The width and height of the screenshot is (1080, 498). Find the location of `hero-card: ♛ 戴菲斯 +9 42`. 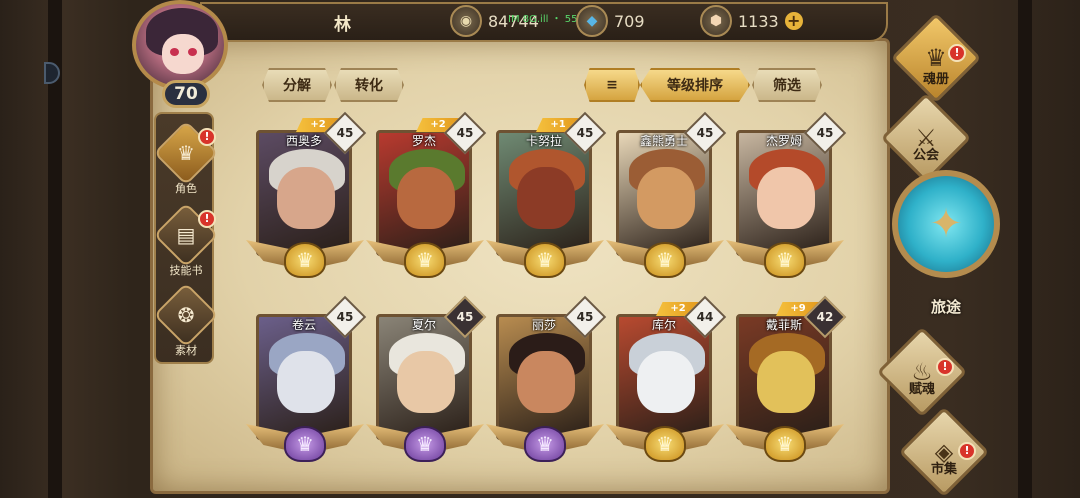

hero-card: ♛ 戴菲斯 +9 42 is located at coordinates (786, 380).